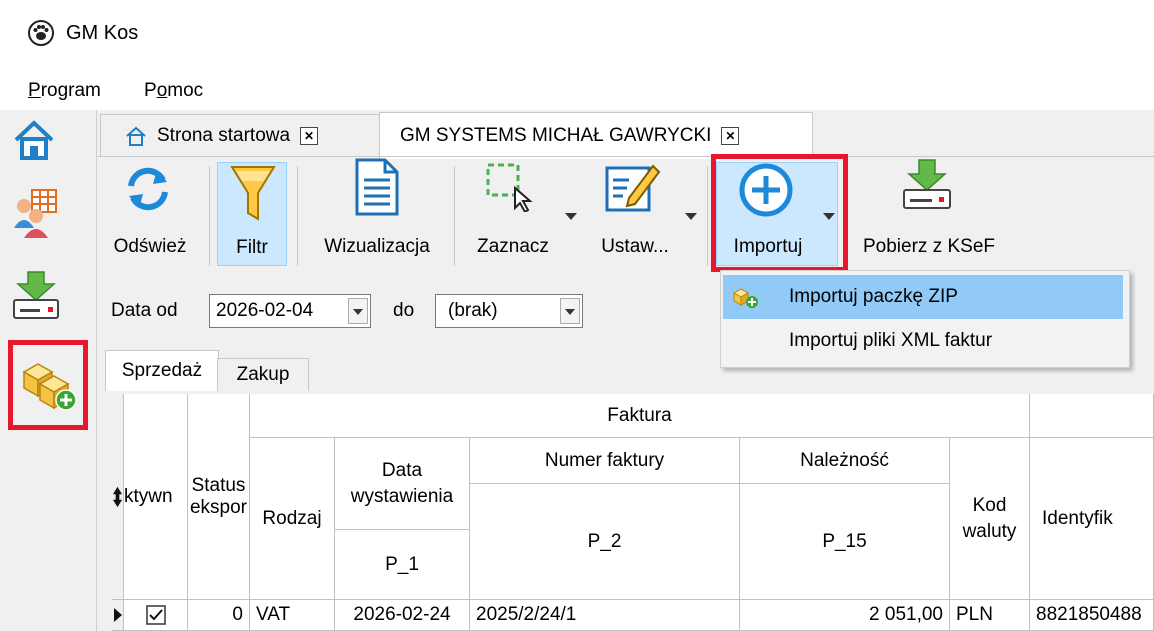  Describe the element at coordinates (1089, 614) in the screenshot. I see `ident-value: 8821850488` at that location.